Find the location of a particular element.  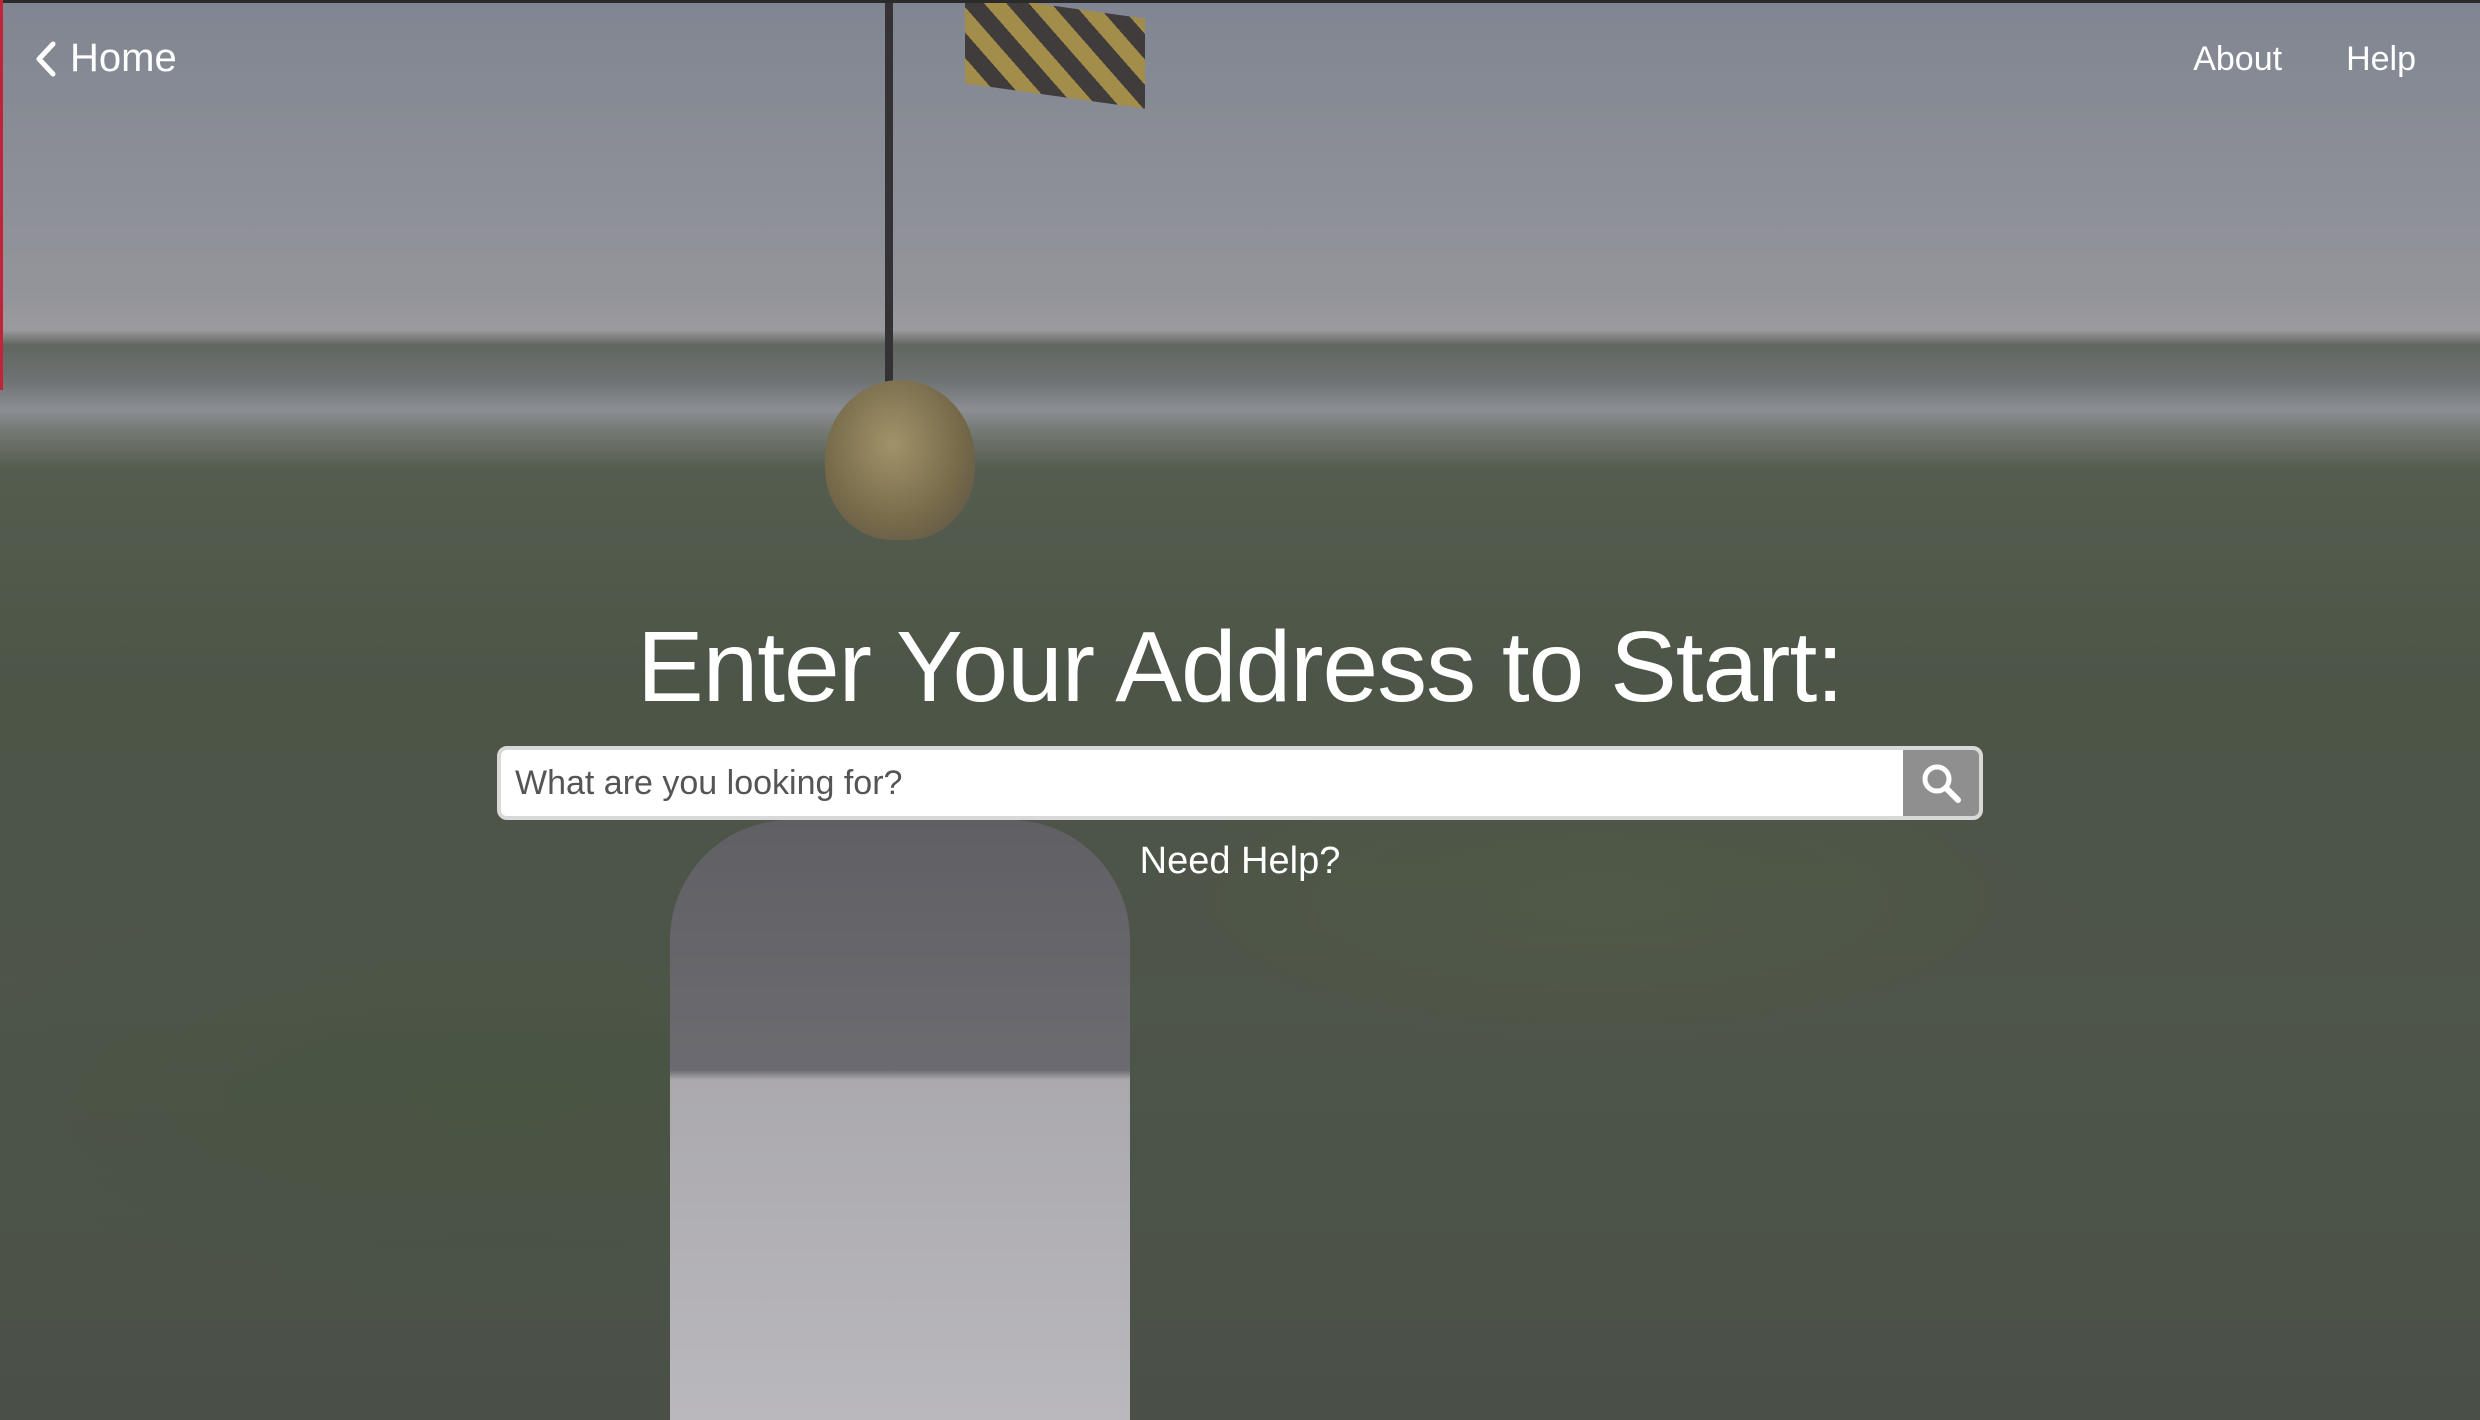

search-bar is located at coordinates (1240, 783).